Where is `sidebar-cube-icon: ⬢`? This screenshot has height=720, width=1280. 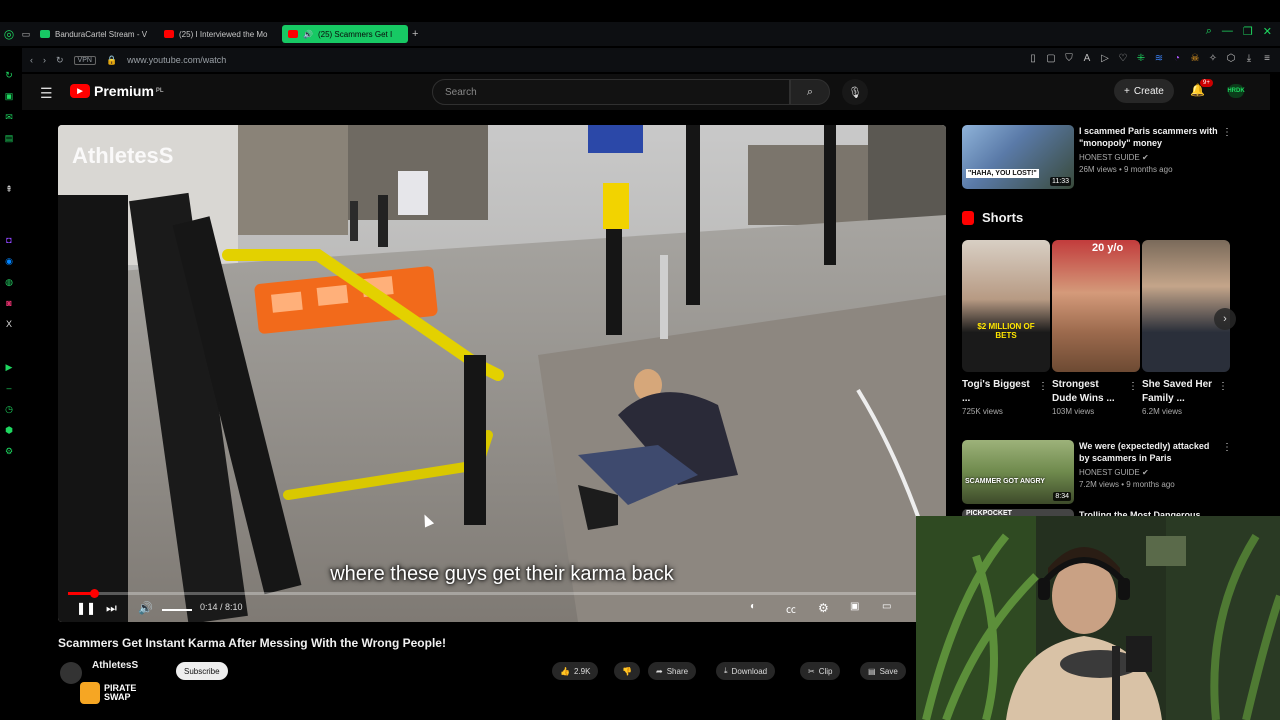
sidebar-cube-icon: ⬢ is located at coordinates (9, 430).